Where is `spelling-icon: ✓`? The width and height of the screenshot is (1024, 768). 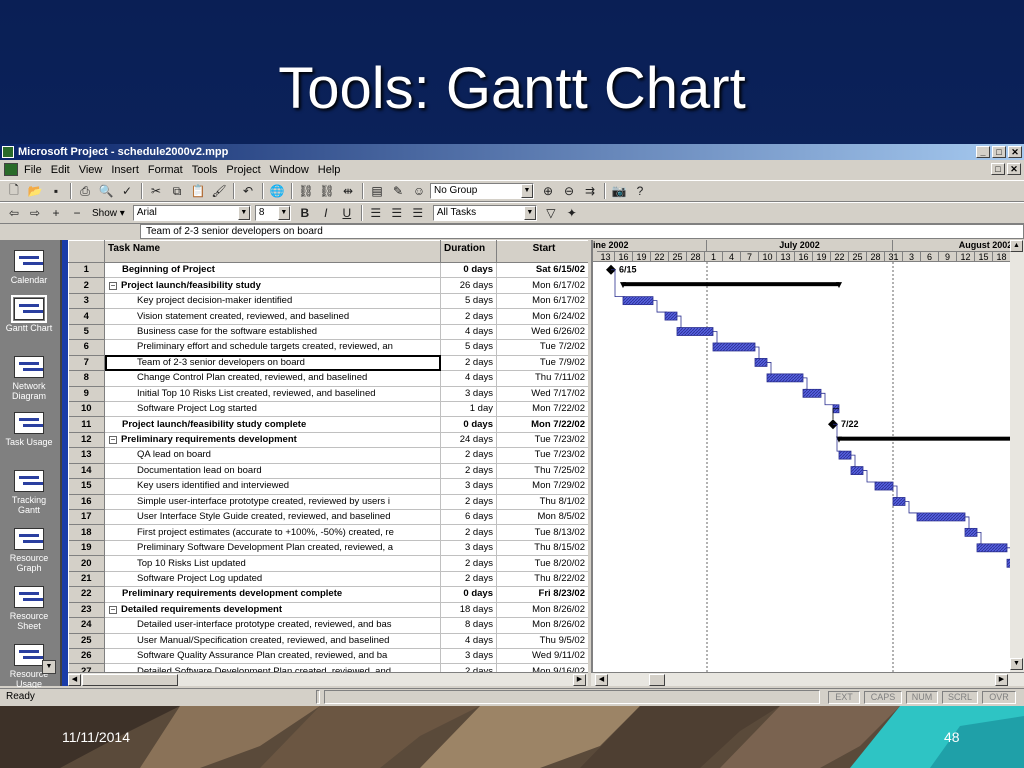
spelling-icon: ✓ is located at coordinates (127, 191).